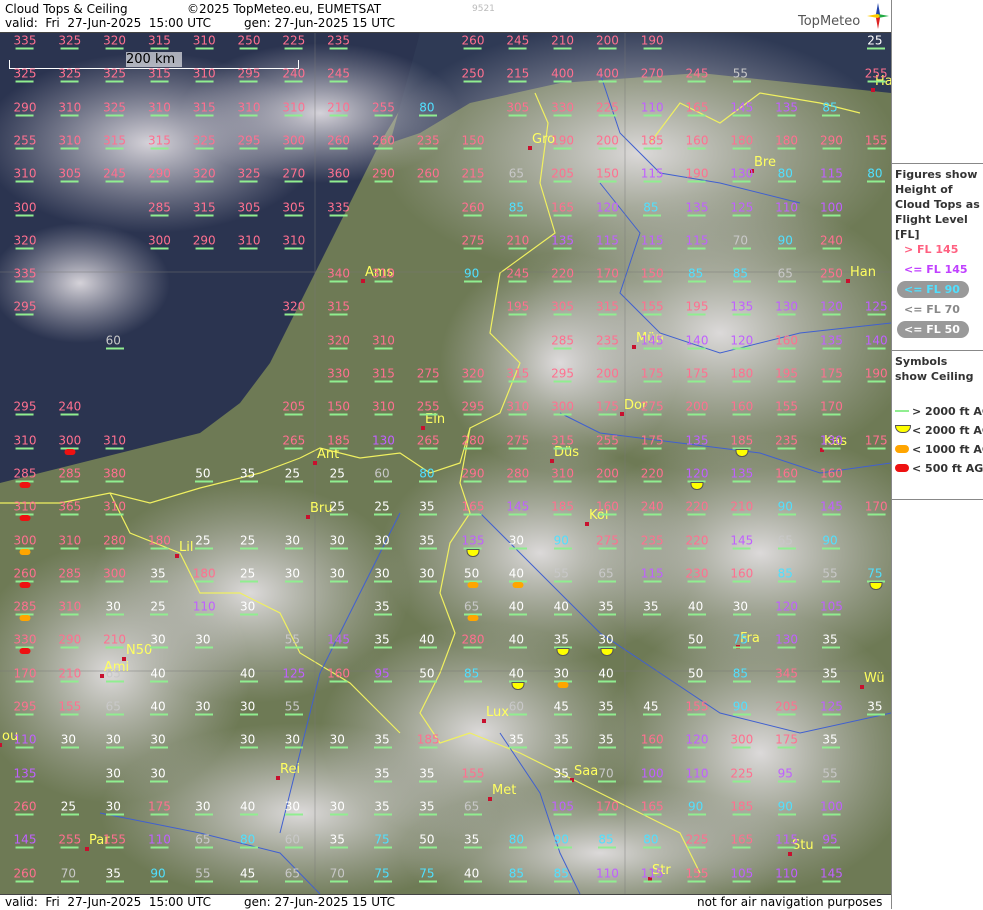 The height and width of the screenshot is (910, 983). I want to click on cloud-top-text: 25, so click(337, 506).